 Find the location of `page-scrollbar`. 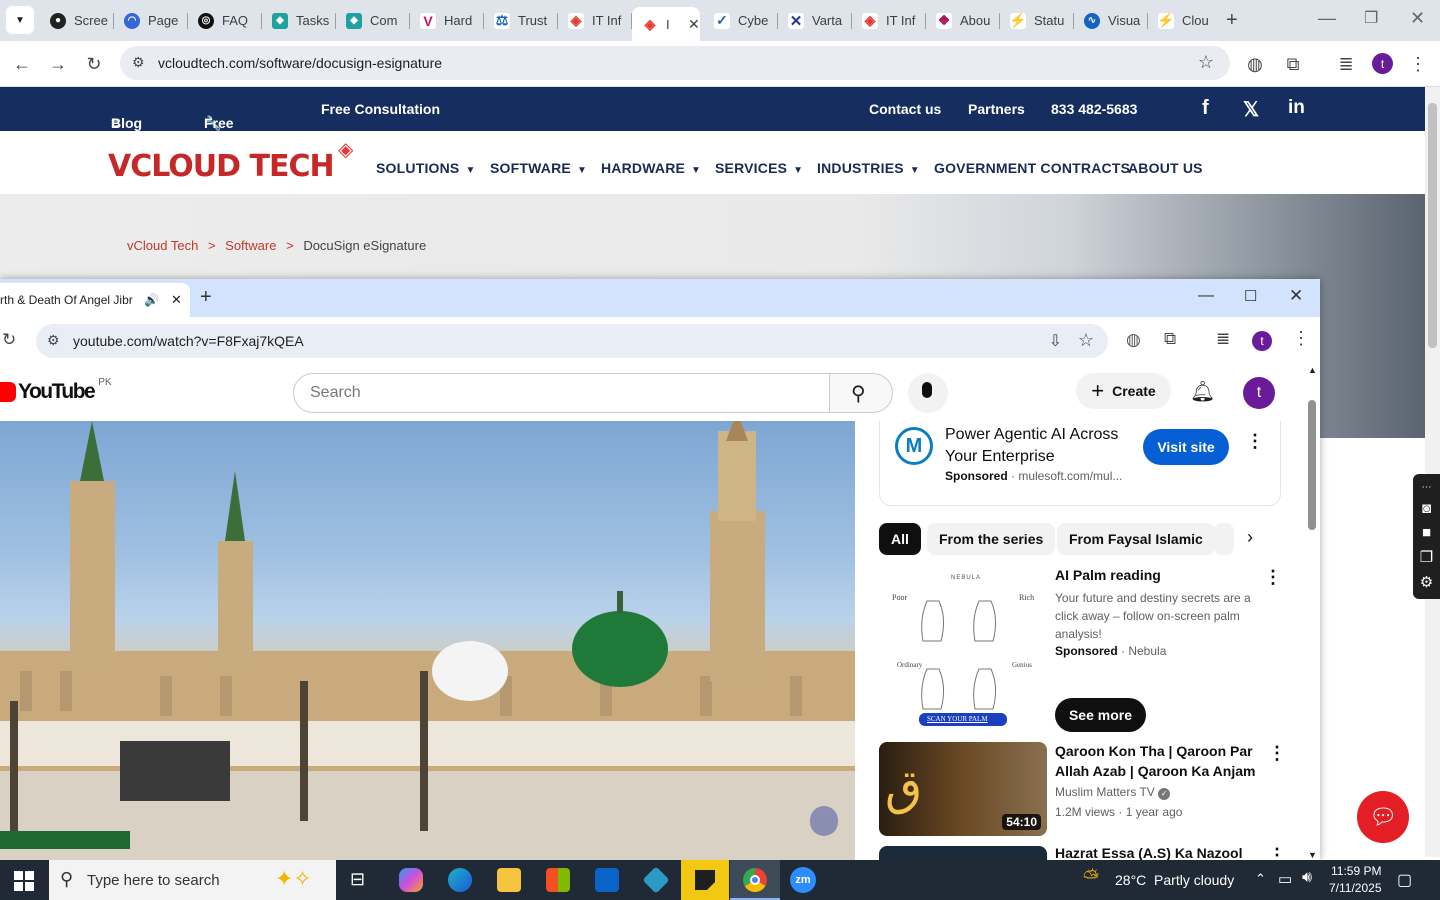

page-scrollbar is located at coordinates (1432, 472).